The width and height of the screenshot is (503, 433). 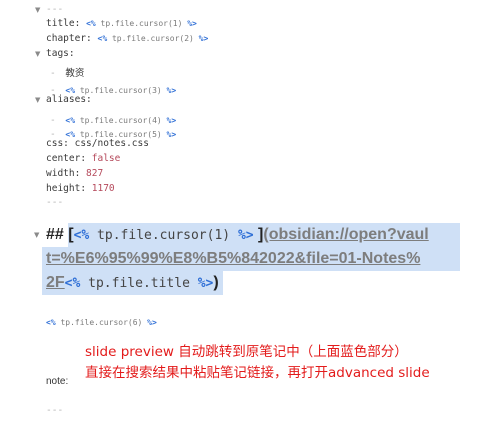 What do you see at coordinates (153, 38) in the screenshot?
I see `chapter-template: <% tp.file.cursor(2) %>` at bounding box center [153, 38].